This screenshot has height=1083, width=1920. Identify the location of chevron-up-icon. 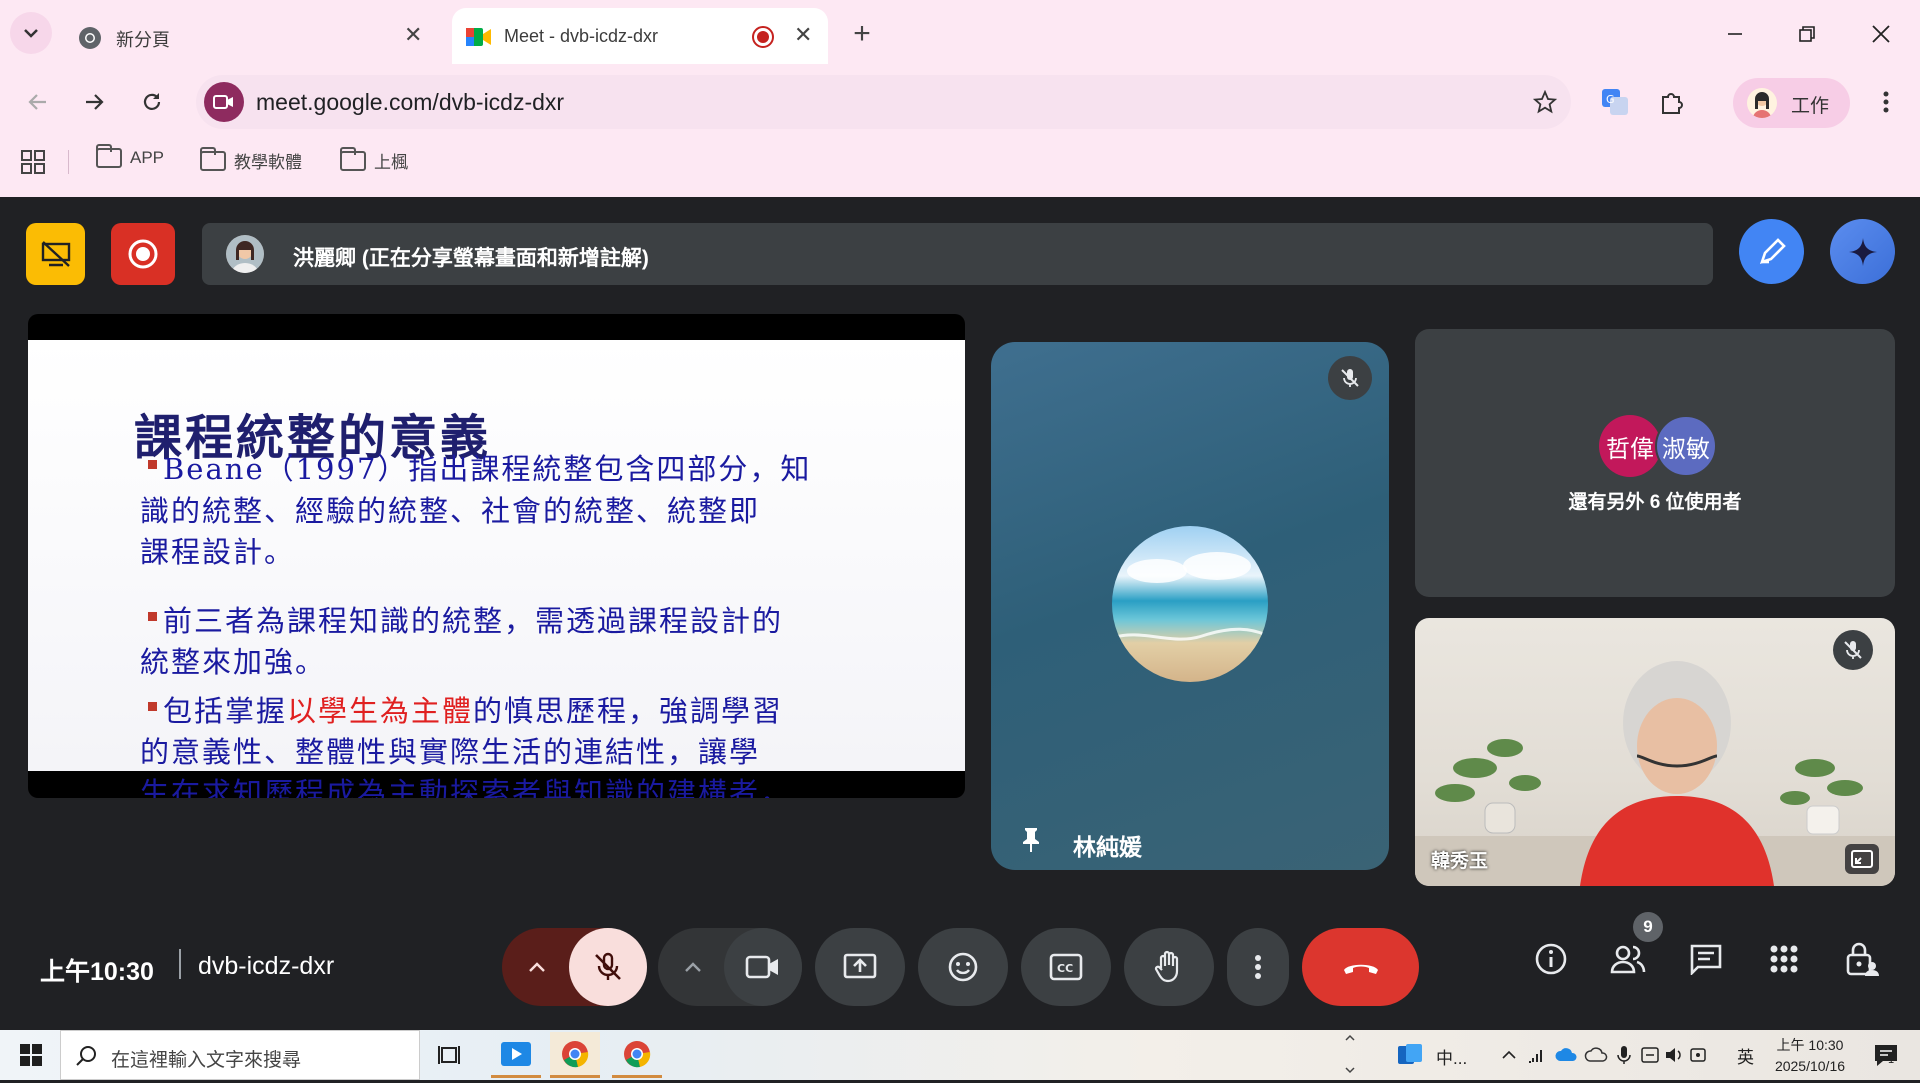
(1509, 1054).